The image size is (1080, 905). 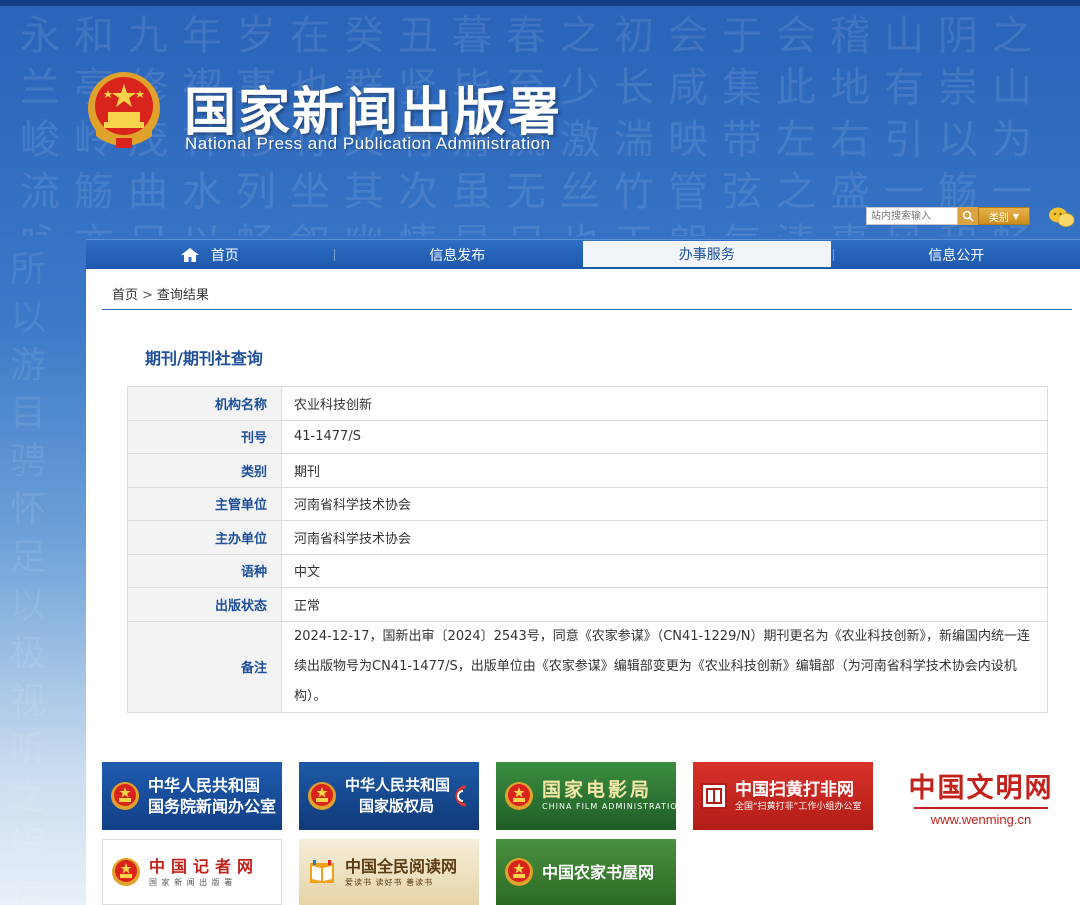 I want to click on main-nav: 首页 信息发布 办事服务 信息公开, so click(x=583, y=254).